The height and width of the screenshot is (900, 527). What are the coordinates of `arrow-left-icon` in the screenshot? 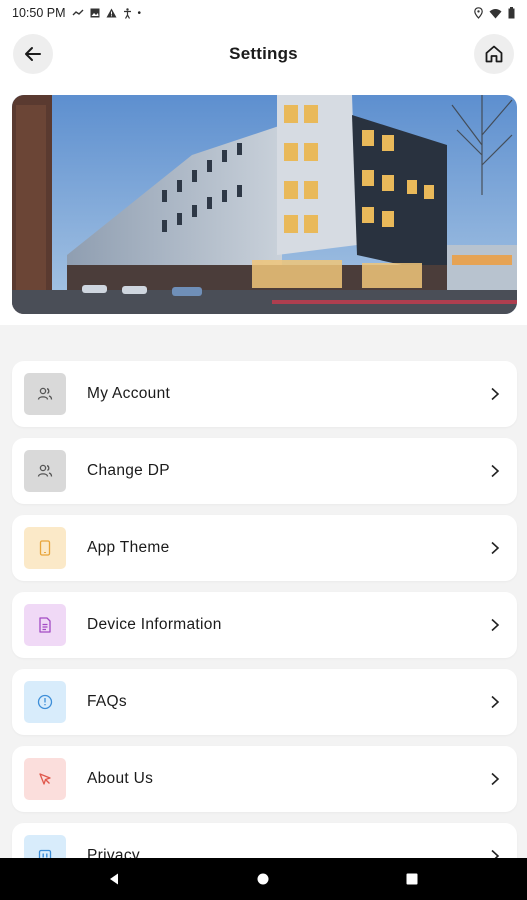 It's located at (33, 54).